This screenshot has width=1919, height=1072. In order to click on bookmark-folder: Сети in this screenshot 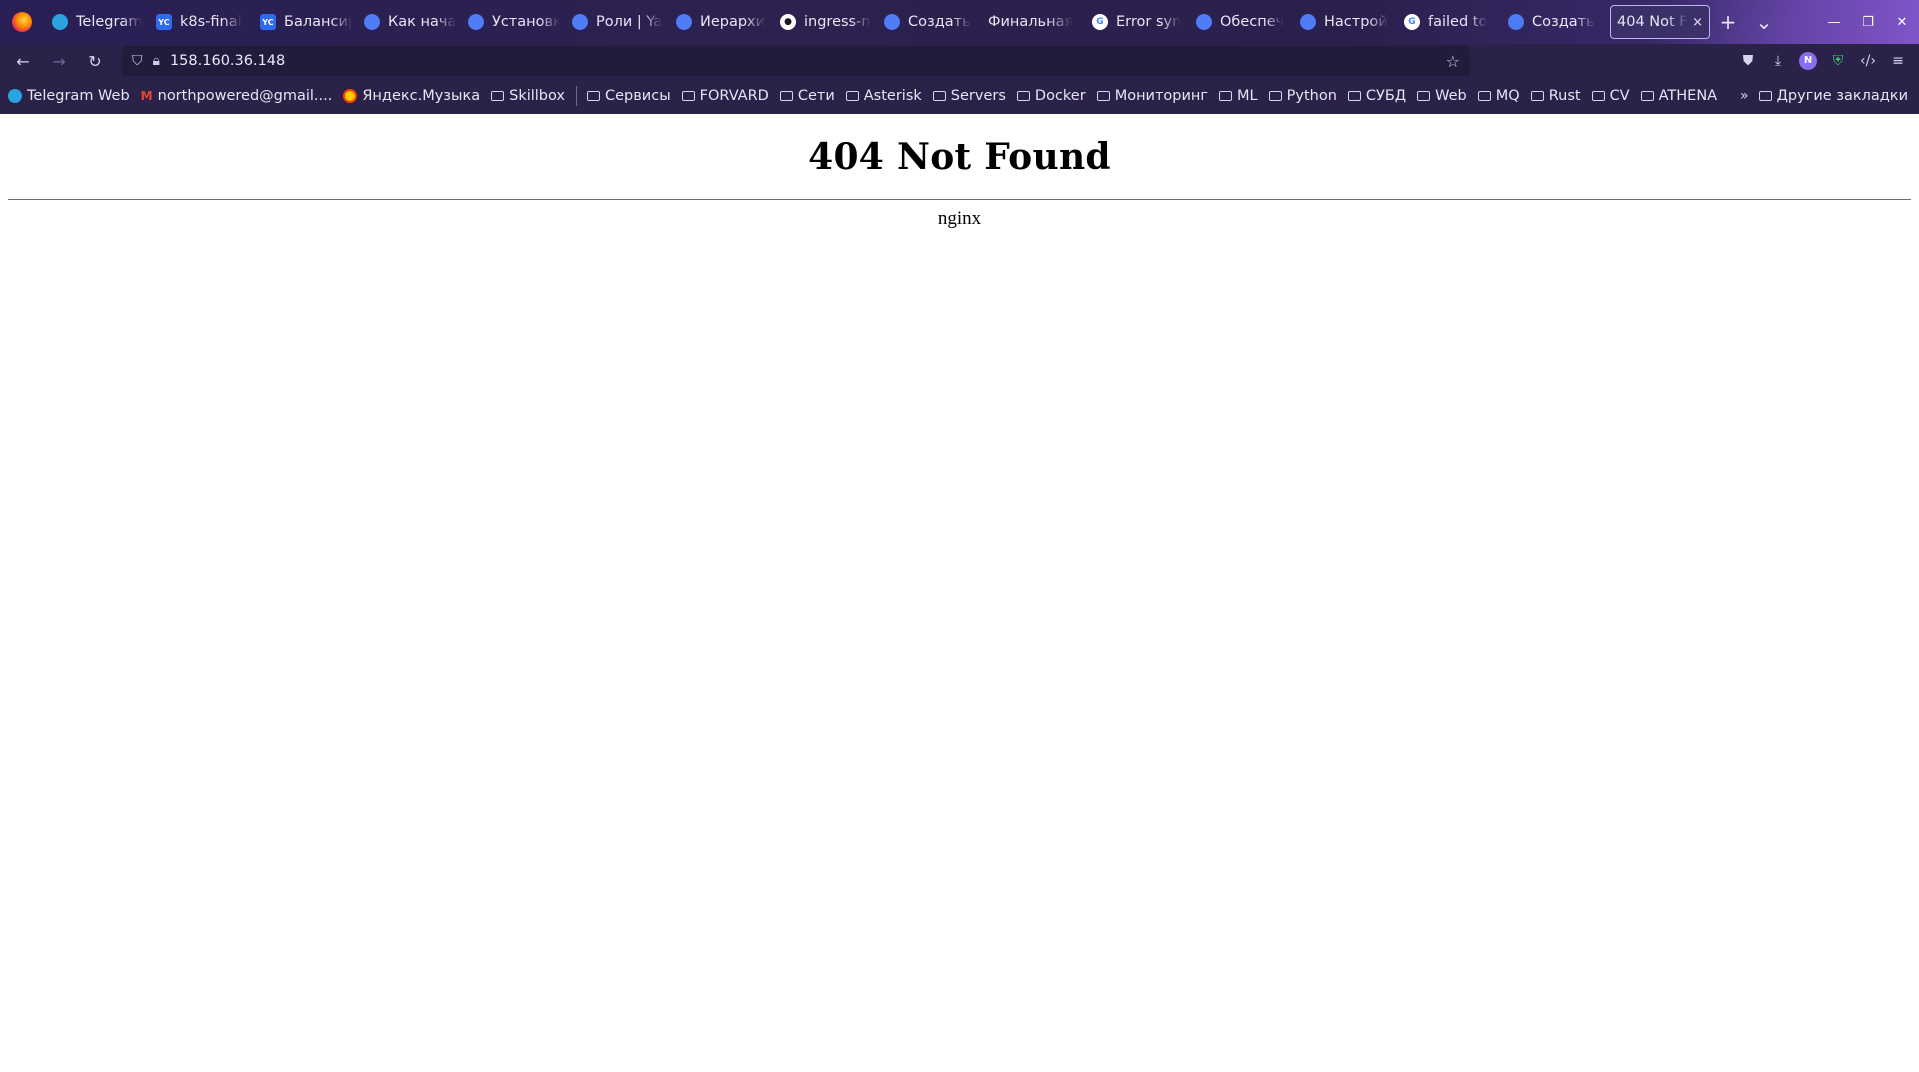, I will do `click(807, 96)`.